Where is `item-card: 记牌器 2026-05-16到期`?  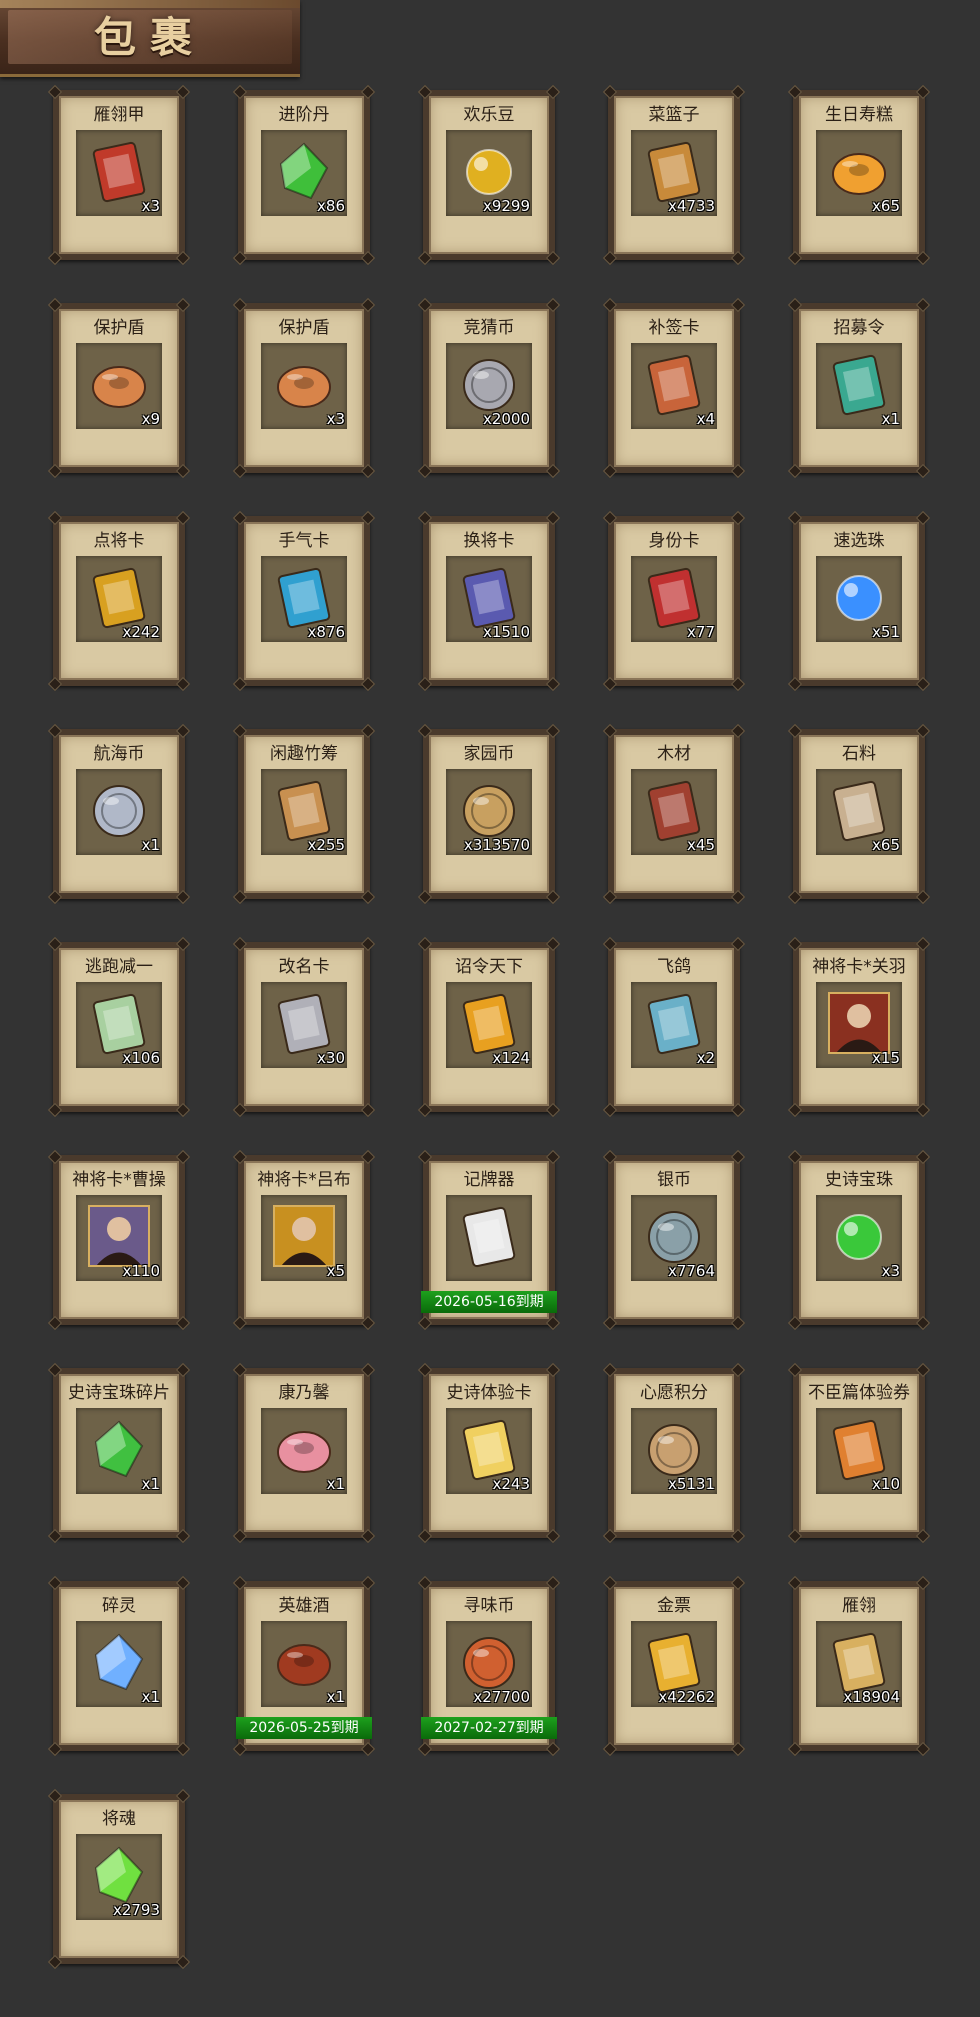
item-card: 记牌器 2026-05-16到期 is located at coordinates (489, 1240).